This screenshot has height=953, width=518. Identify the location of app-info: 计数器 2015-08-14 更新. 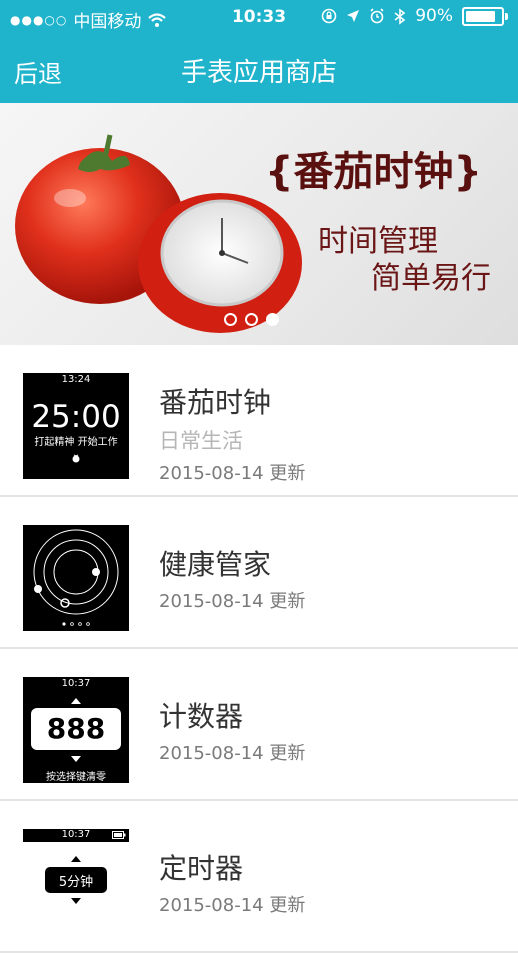
(232, 730).